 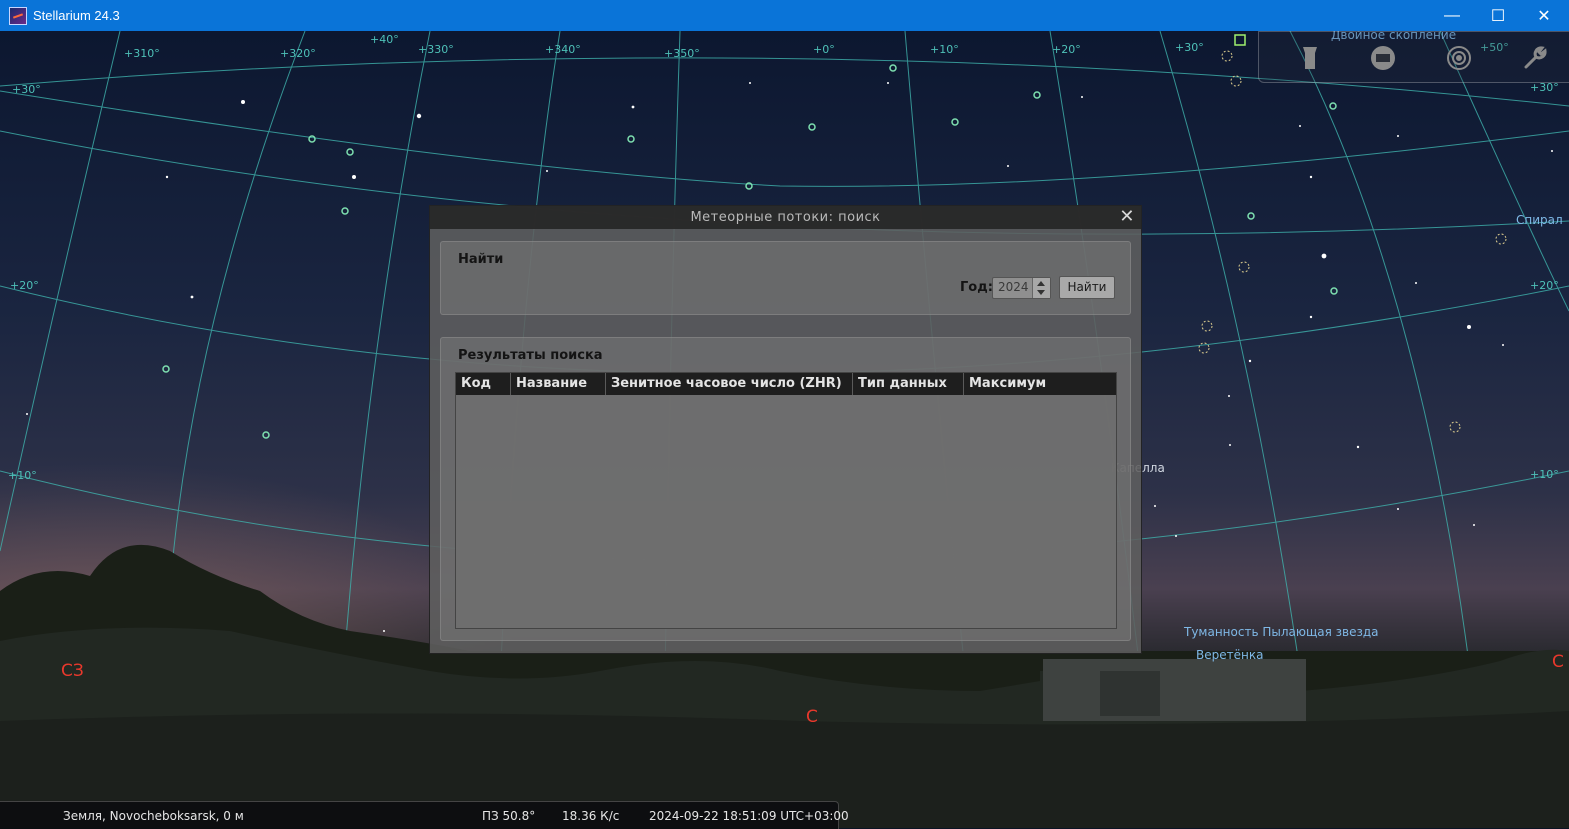 What do you see at coordinates (142, 53) in the screenshot?
I see `grid-label: +310°` at bounding box center [142, 53].